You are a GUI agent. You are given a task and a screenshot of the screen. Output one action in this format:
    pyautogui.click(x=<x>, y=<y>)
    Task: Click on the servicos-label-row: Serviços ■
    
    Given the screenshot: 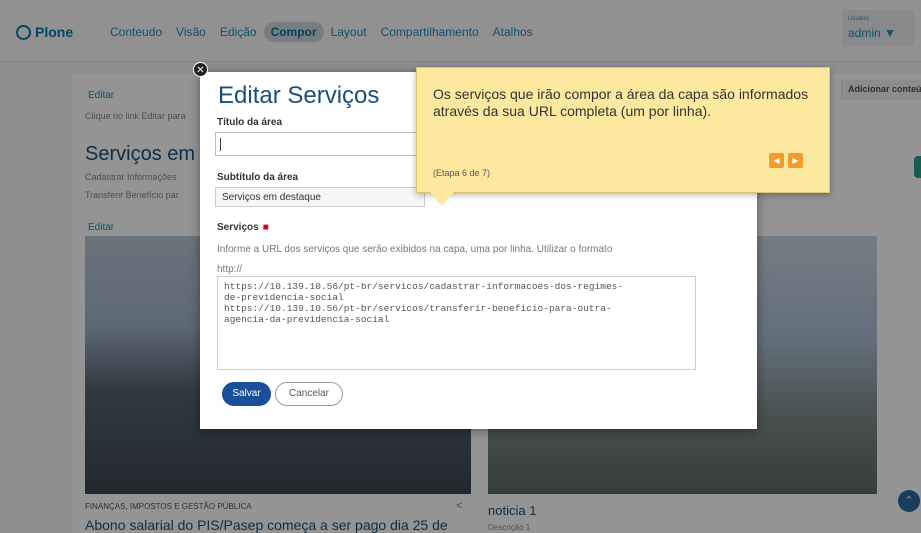 What is the action you would take?
    pyautogui.click(x=243, y=227)
    